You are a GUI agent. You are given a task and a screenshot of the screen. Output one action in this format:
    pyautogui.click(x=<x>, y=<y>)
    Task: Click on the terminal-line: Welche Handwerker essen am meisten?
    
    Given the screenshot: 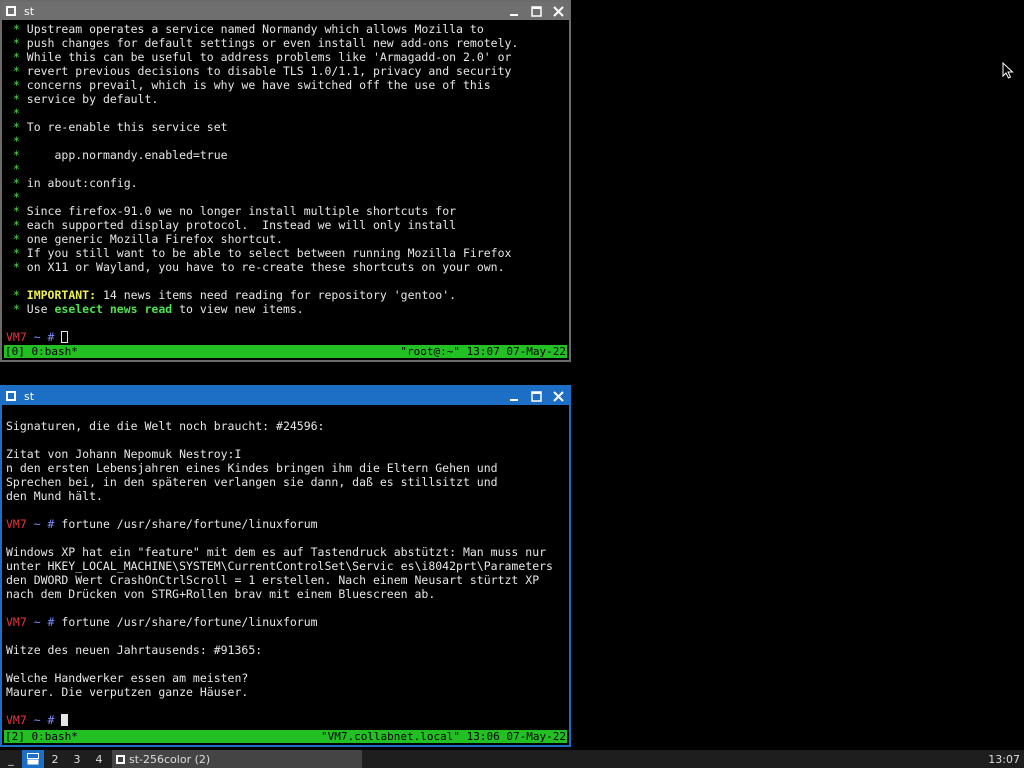 What is the action you would take?
    pyautogui.click(x=287, y=678)
    